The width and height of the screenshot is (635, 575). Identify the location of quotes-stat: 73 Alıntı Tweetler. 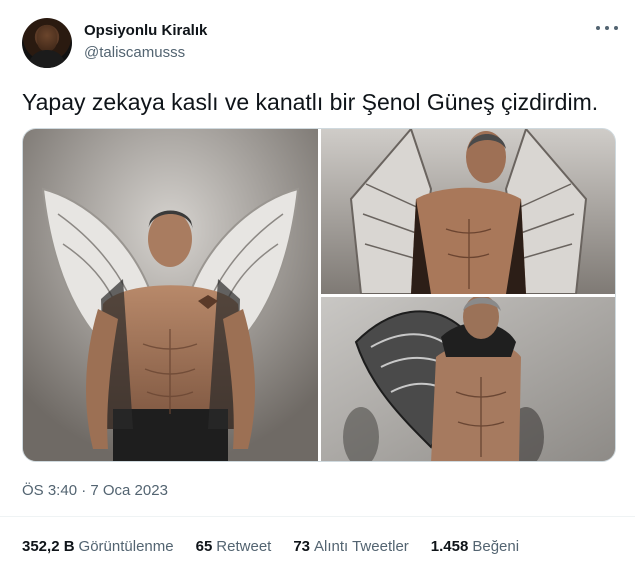
(350, 546).